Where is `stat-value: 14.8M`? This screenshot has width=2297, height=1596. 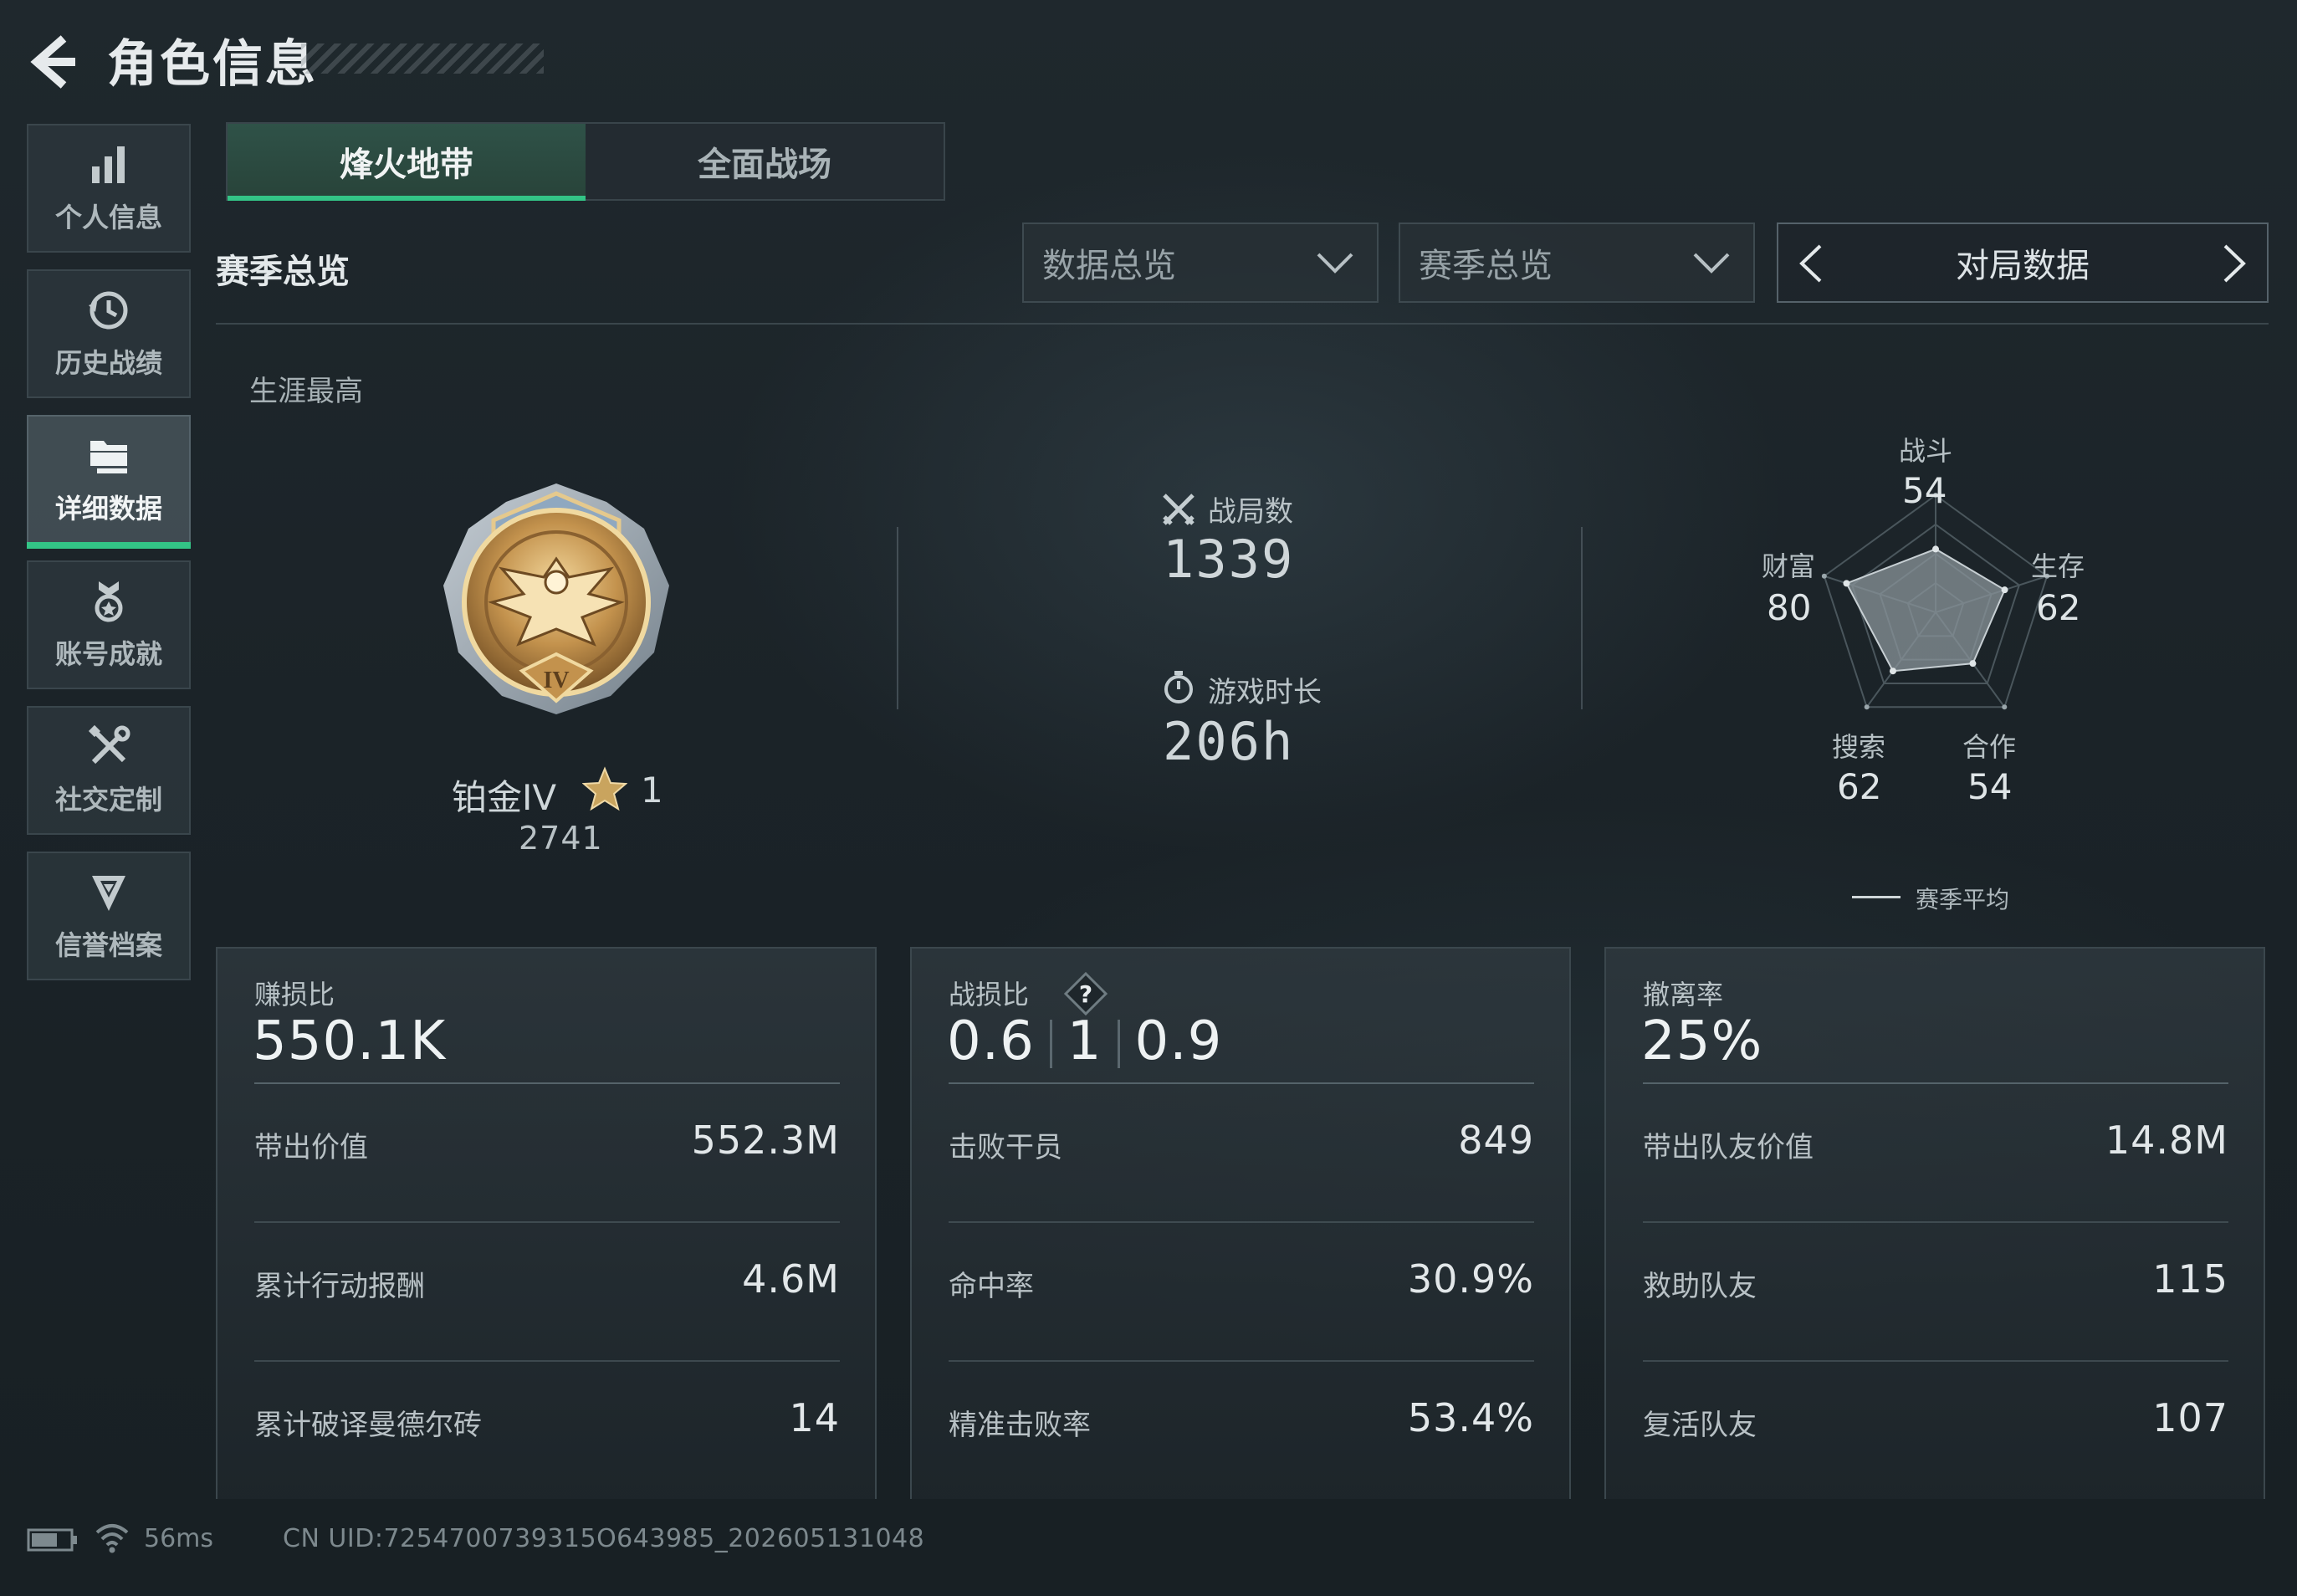
stat-value: 14.8M is located at coordinates (2166, 1141).